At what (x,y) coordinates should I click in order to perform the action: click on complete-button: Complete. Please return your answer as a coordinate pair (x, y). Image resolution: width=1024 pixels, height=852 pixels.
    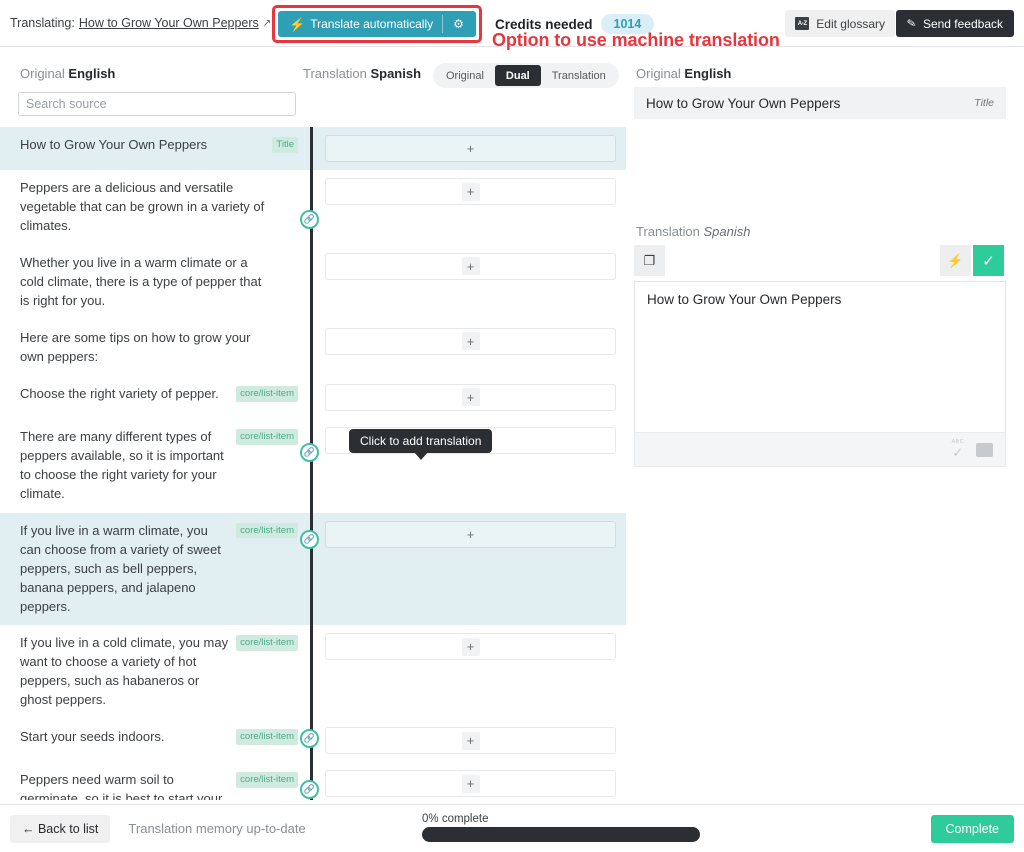
    Looking at the image, I should click on (972, 829).